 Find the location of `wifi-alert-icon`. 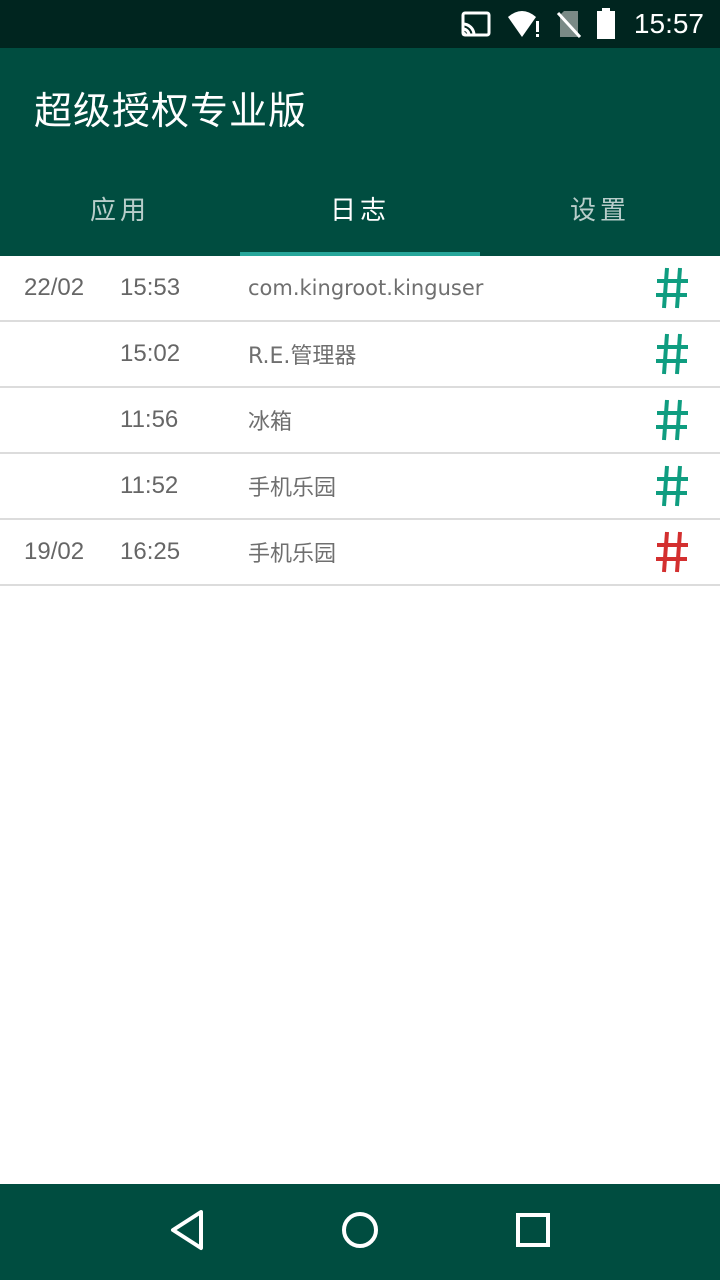

wifi-alert-icon is located at coordinates (524, 24).